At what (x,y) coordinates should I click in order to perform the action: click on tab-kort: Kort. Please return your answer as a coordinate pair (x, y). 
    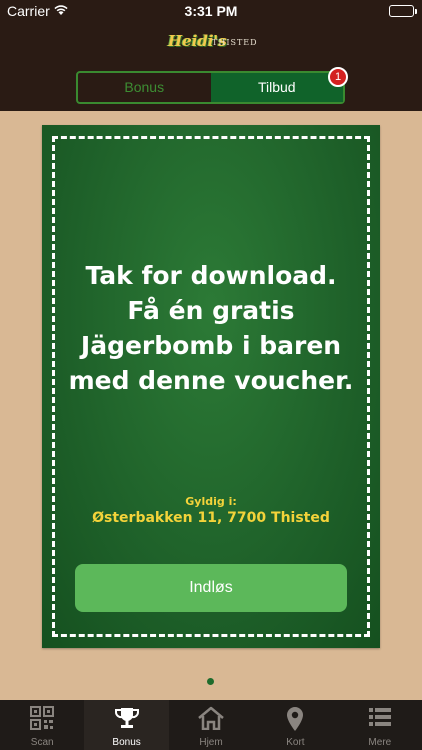
    Looking at the image, I should click on (295, 725).